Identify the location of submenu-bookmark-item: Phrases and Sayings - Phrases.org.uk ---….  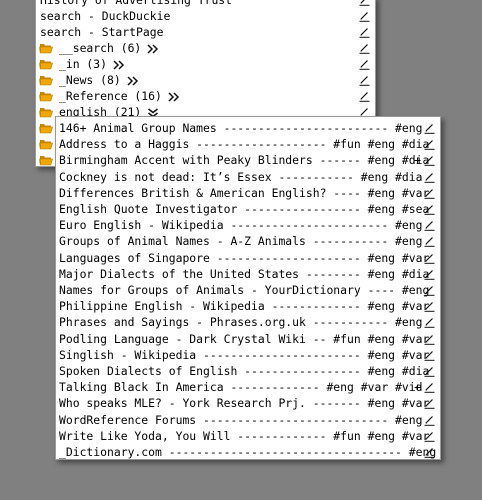
(248, 322).